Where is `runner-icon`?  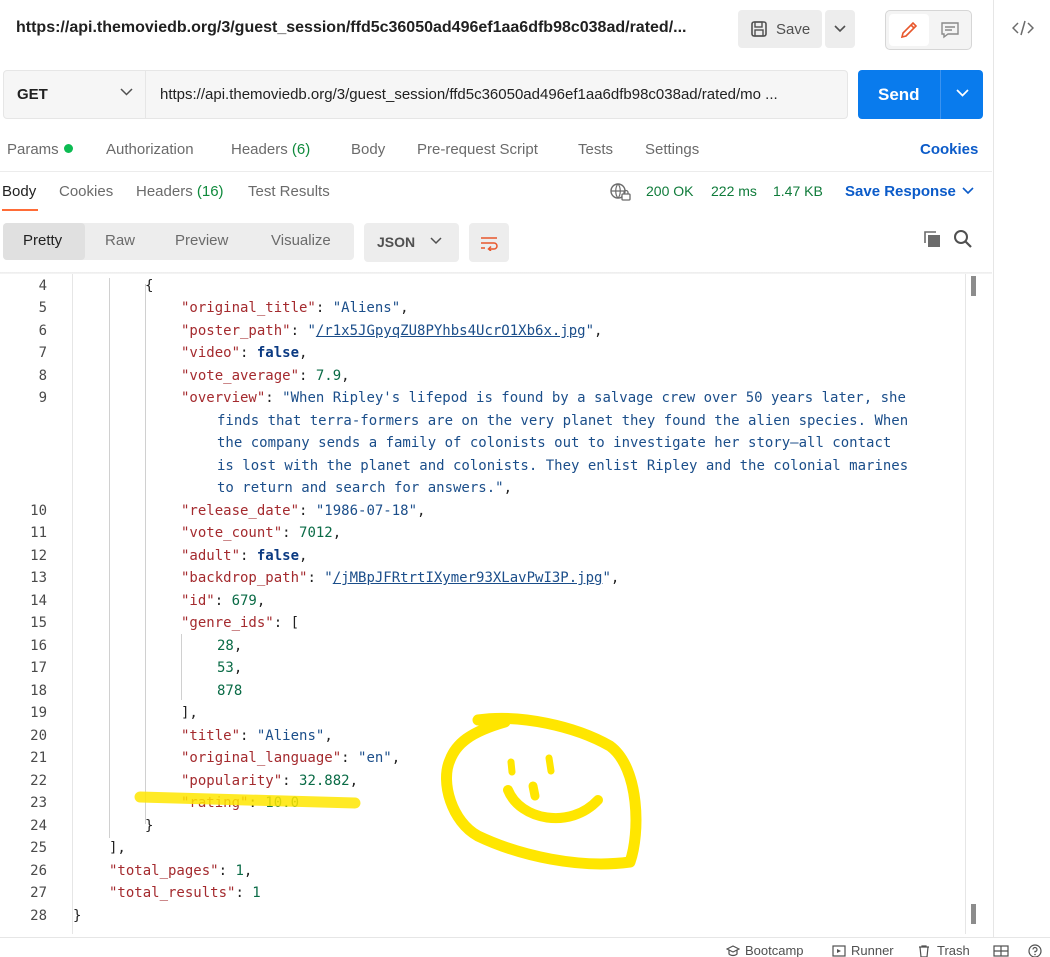 runner-icon is located at coordinates (839, 951).